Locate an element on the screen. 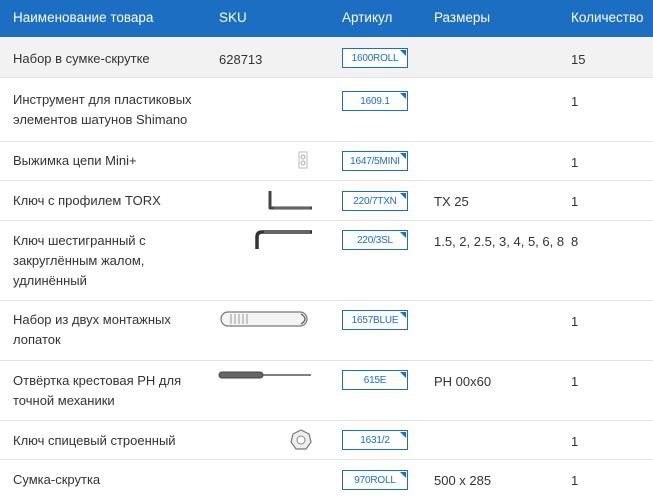 The width and height of the screenshot is (653, 500). item-size: 1.5, 2, 2.5, 3, 4, 5, 6, 8 is located at coordinates (499, 241).